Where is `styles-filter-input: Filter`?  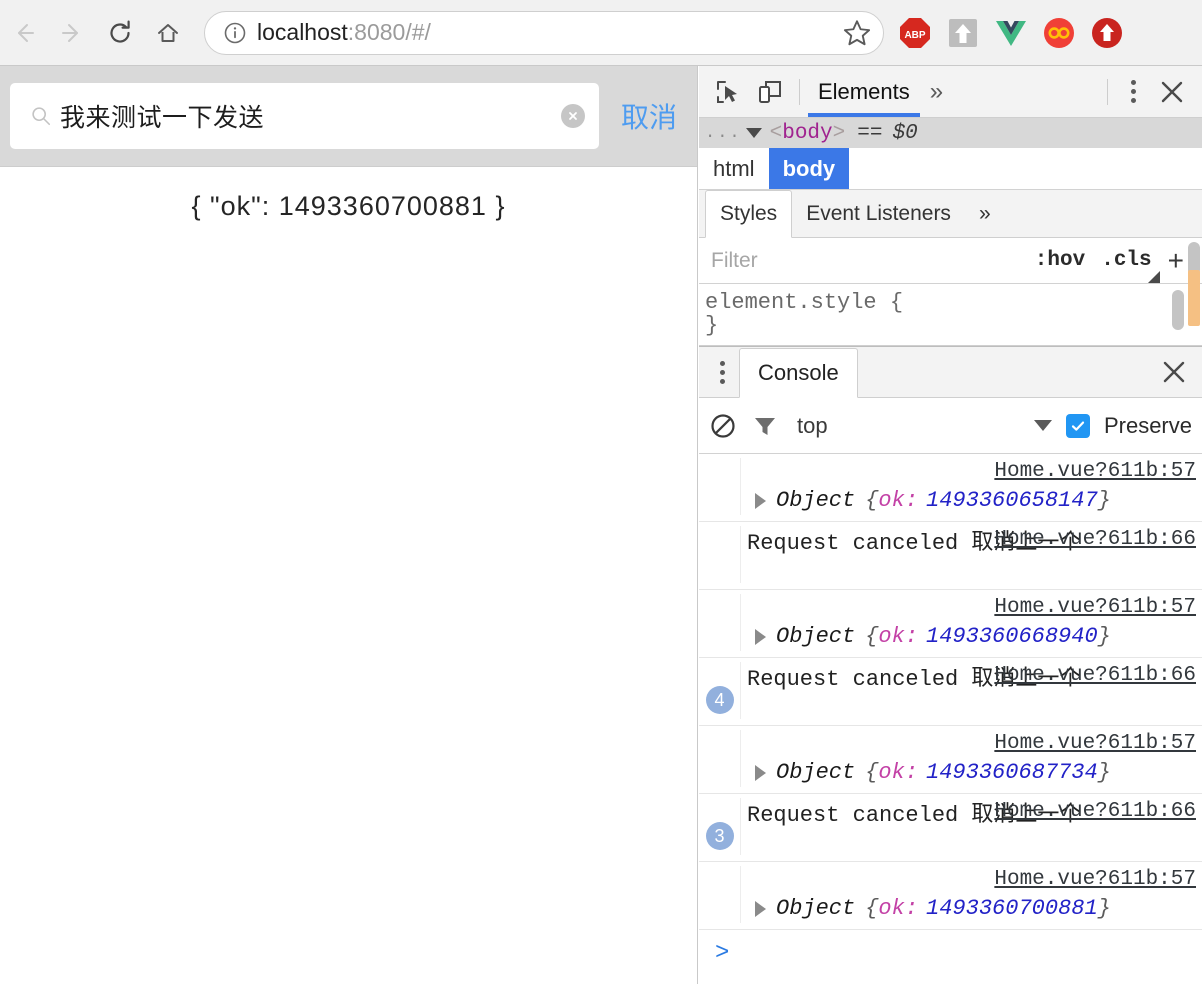 styles-filter-input: Filter is located at coordinates (865, 261).